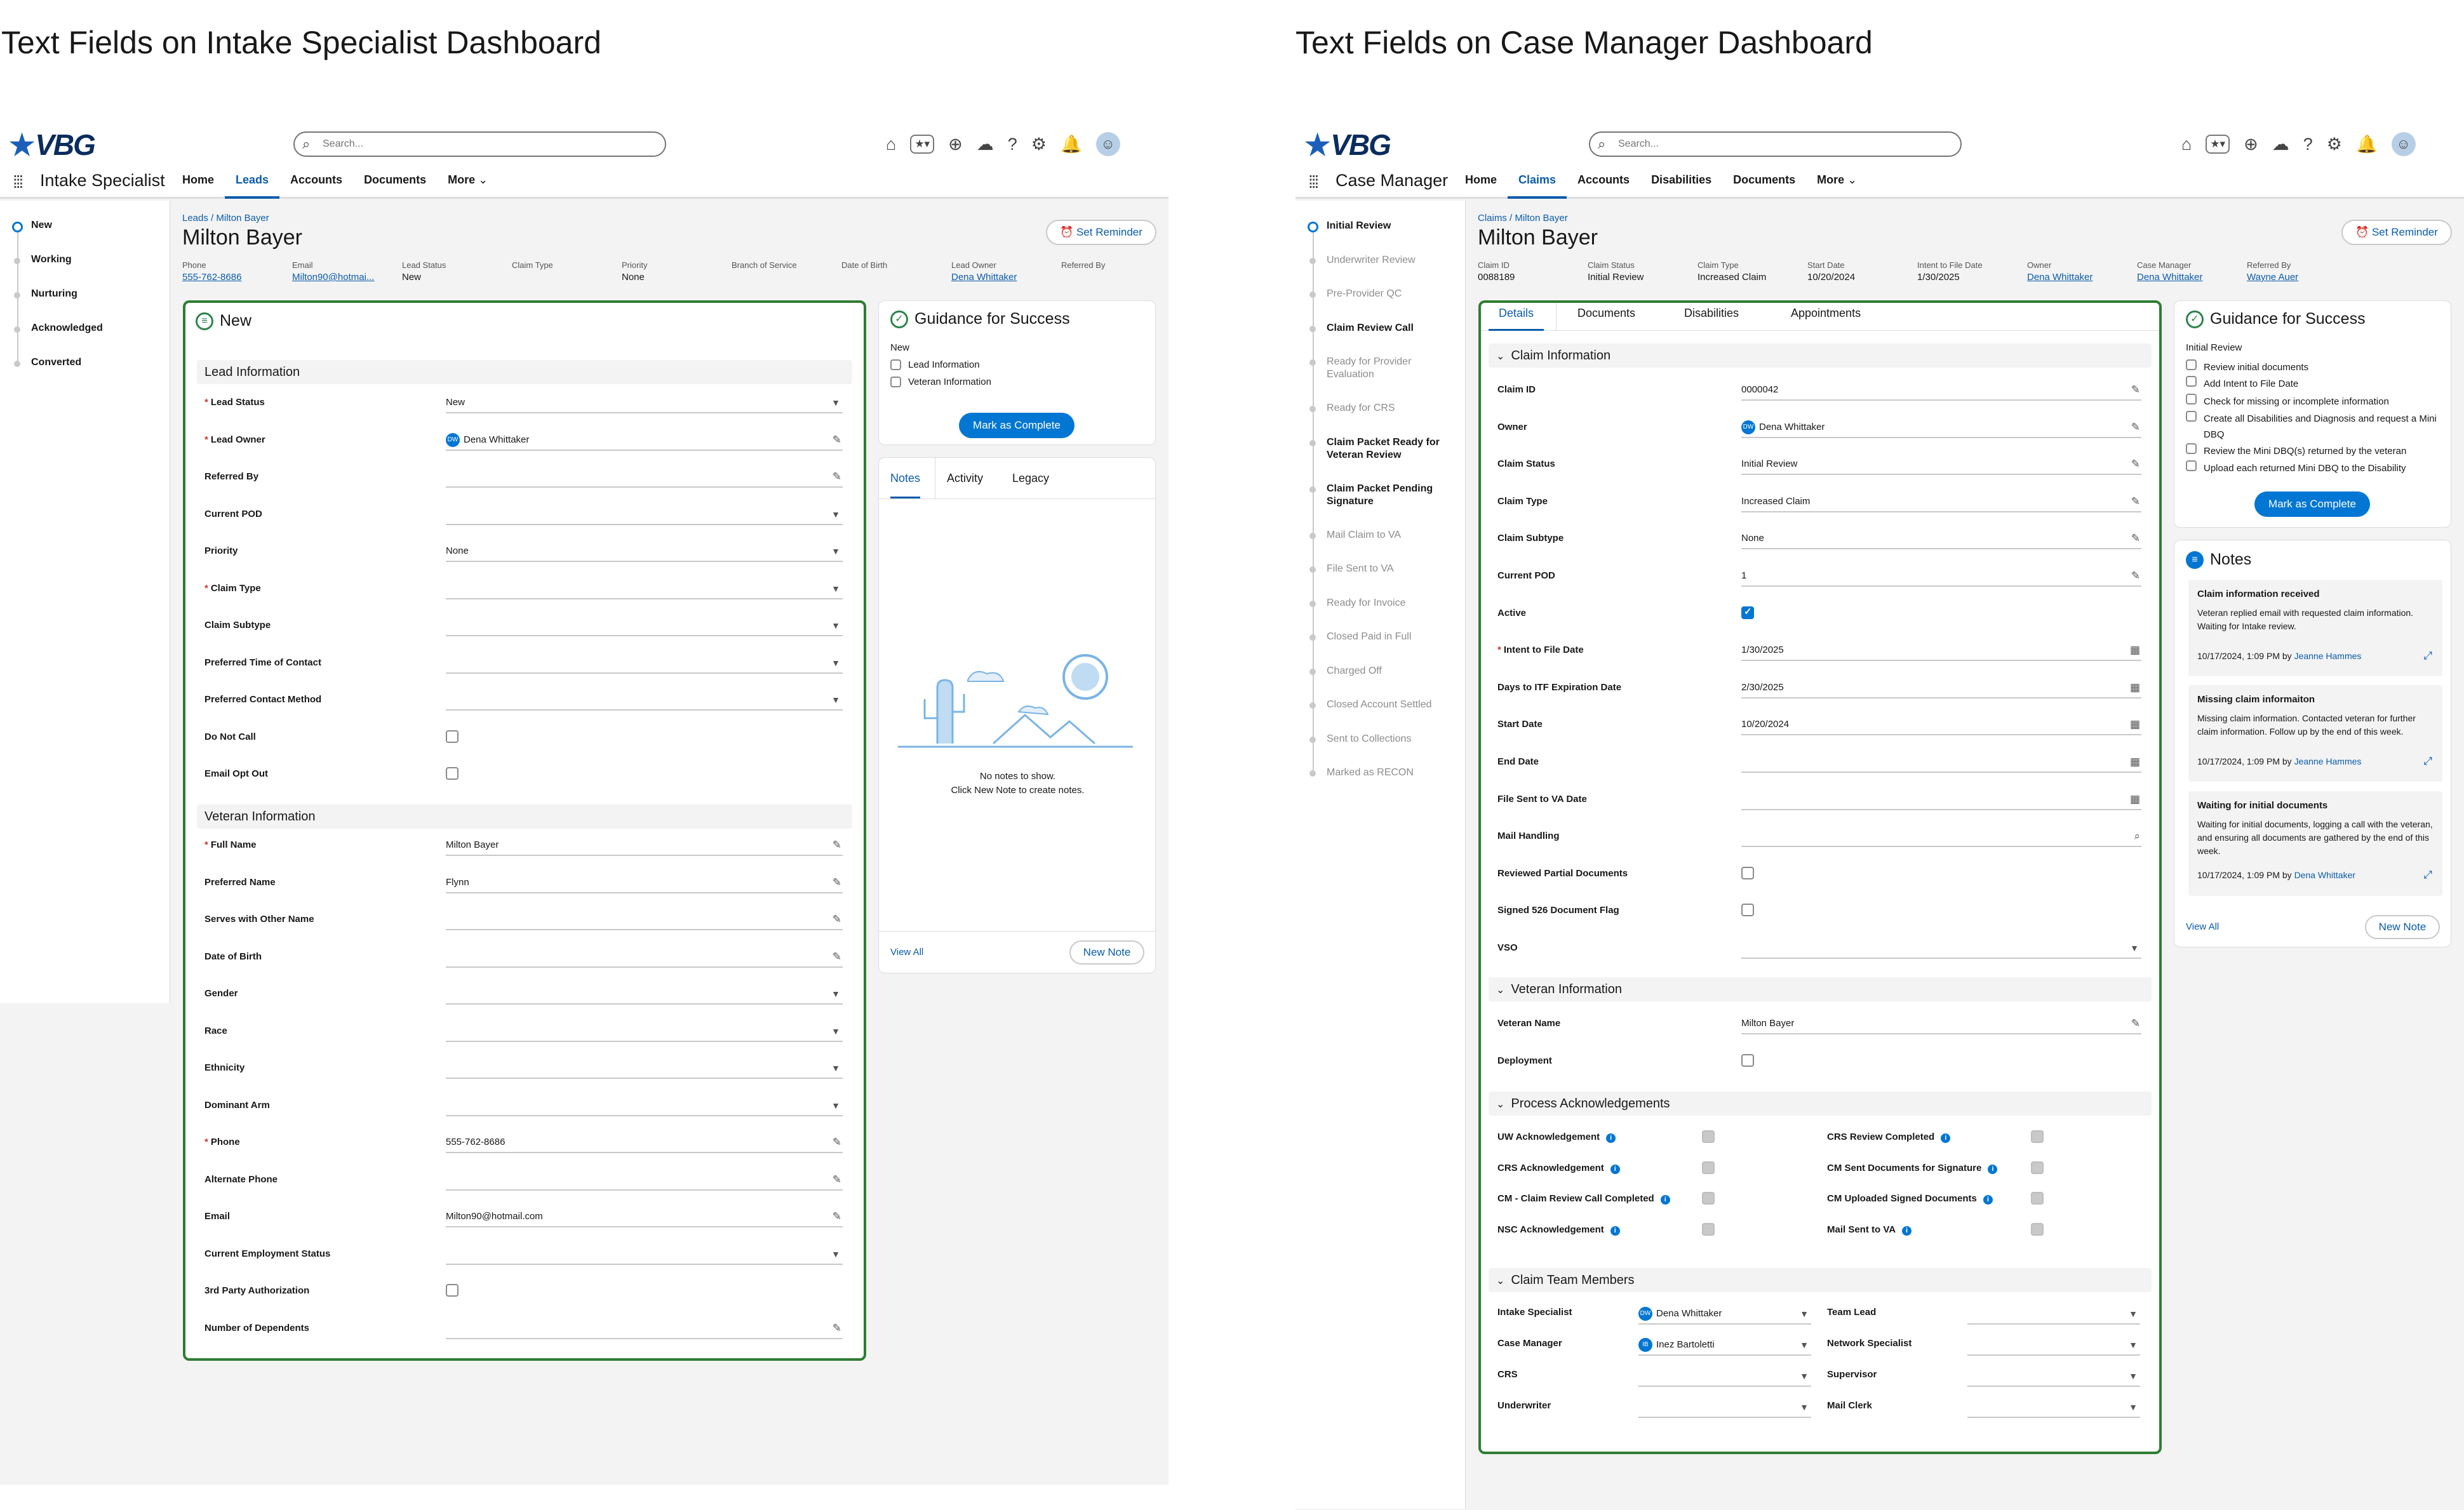 The image size is (2464, 1510). What do you see at coordinates (1372, 637) in the screenshot?
I see `path-step-closed-paid-in-full: Closed Paid in Full` at bounding box center [1372, 637].